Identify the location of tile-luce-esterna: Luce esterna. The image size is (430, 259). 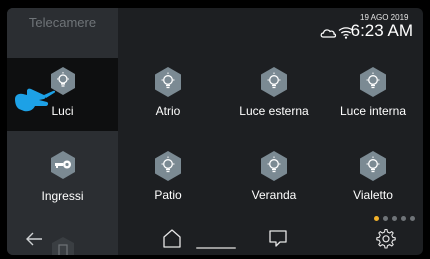
(274, 97).